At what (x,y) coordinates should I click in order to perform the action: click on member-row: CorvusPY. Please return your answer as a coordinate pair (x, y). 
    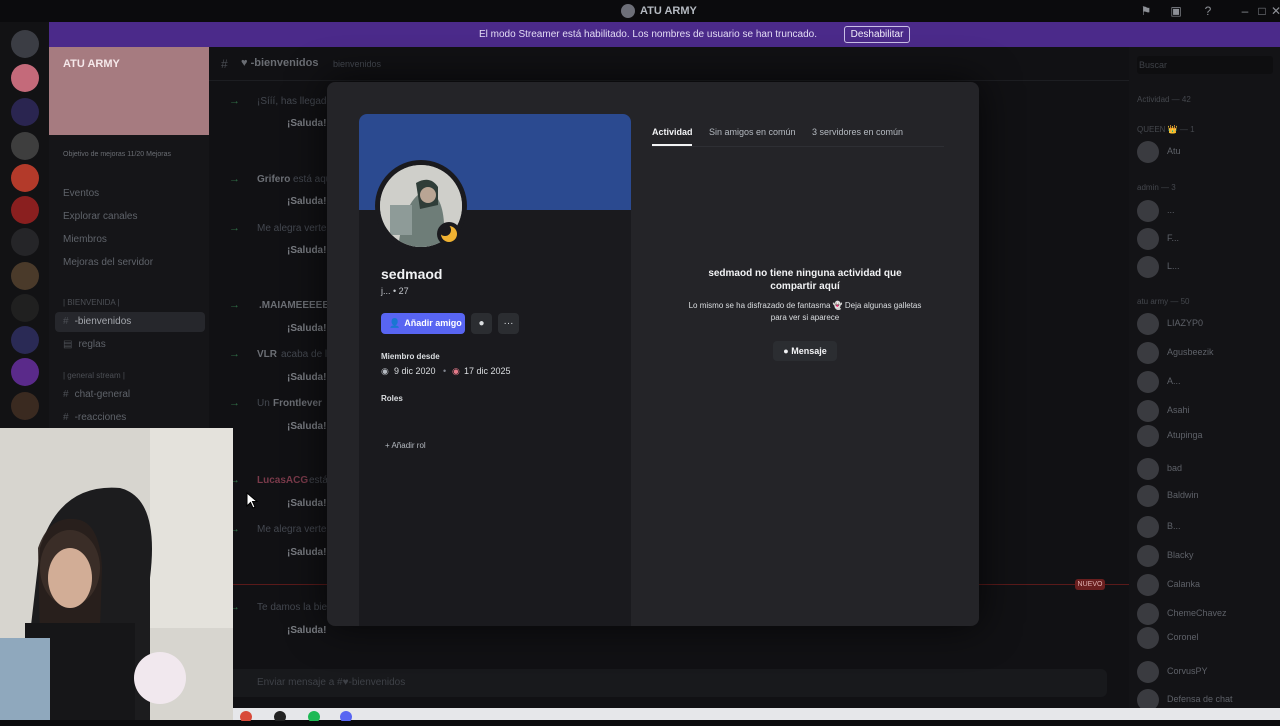
    Looking at the image, I should click on (1207, 672).